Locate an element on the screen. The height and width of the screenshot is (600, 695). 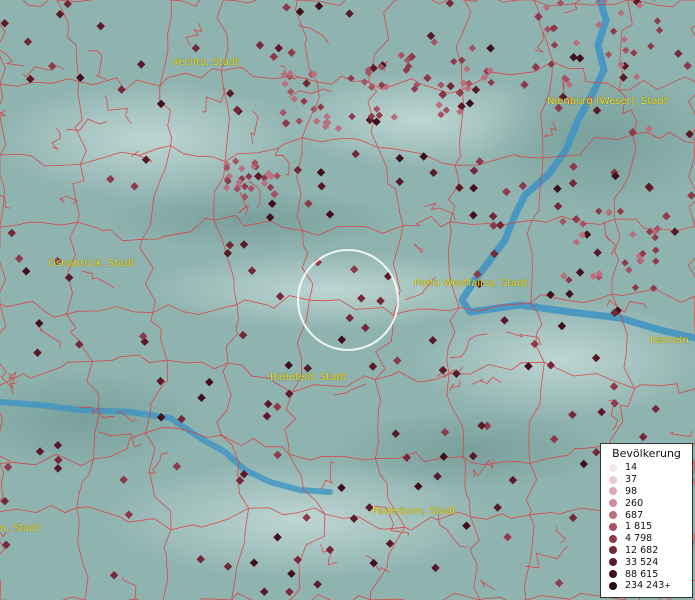
legend-suffix: + is located at coordinates (667, 586).